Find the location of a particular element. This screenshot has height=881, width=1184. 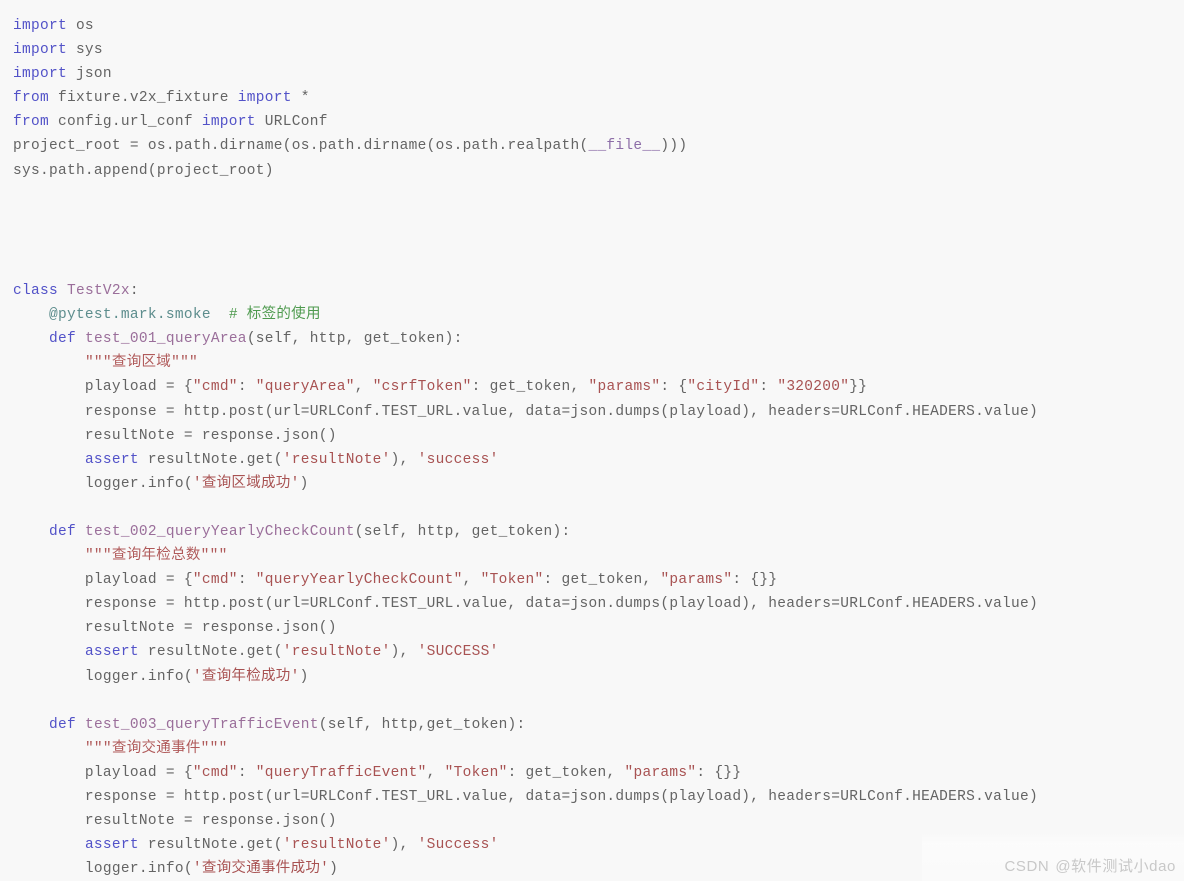

code-token-plain: (self, http, get_token): is located at coordinates (462, 531).